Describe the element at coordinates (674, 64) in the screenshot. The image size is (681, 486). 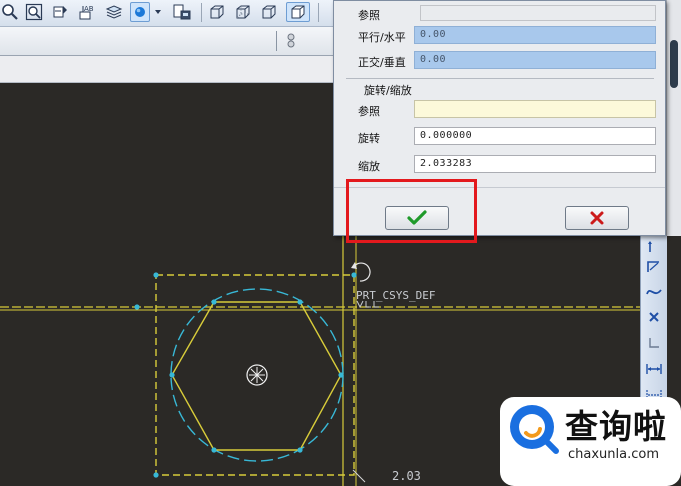
I see `scrollbar-thumb` at that location.